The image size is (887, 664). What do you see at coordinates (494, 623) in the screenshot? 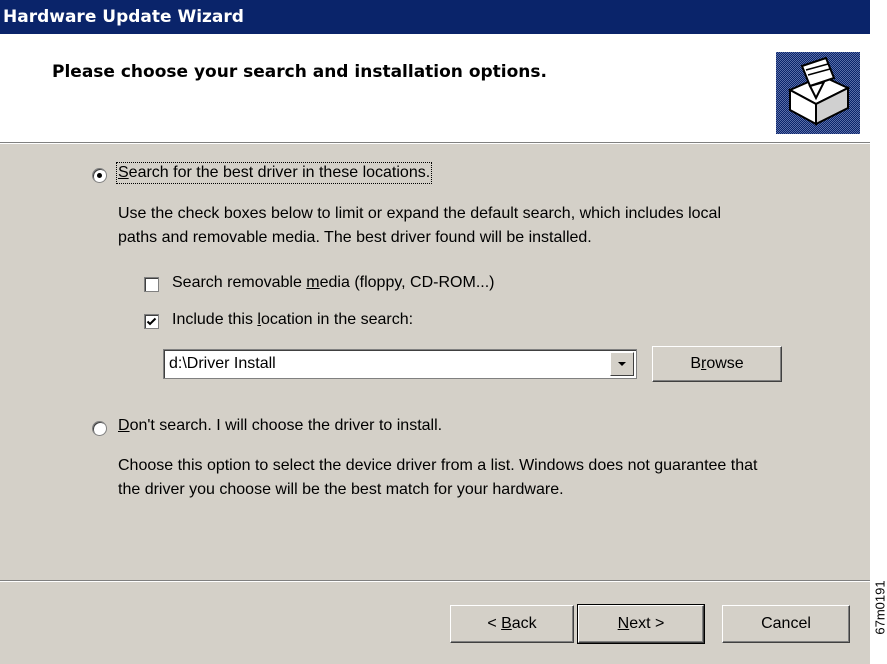
I see `back-label-pre: <` at bounding box center [494, 623].